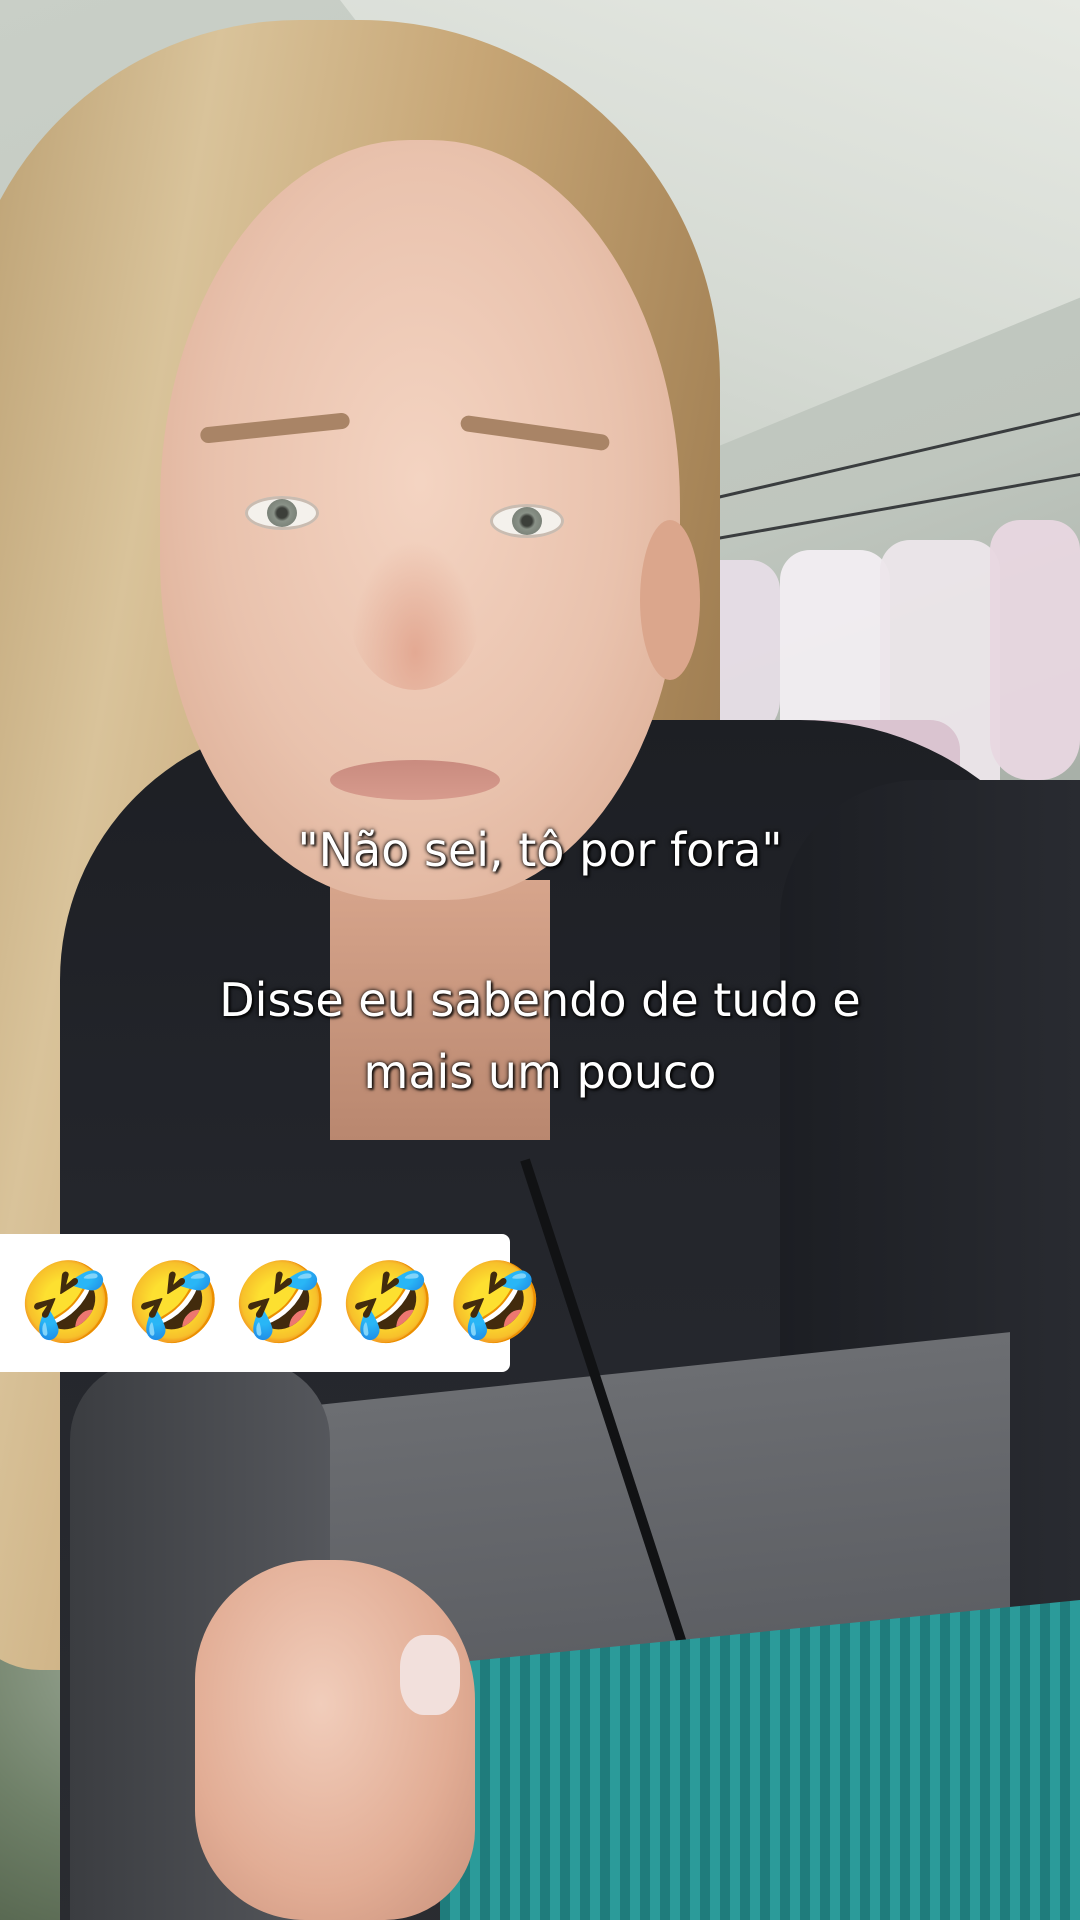 Image resolution: width=1080 pixels, height=1920 pixels. Describe the element at coordinates (282, 513) in the screenshot. I see `left-eye` at that location.